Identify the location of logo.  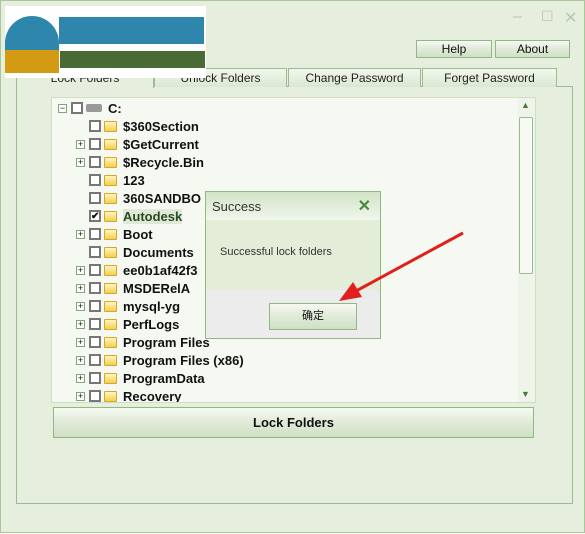
(105, 42).